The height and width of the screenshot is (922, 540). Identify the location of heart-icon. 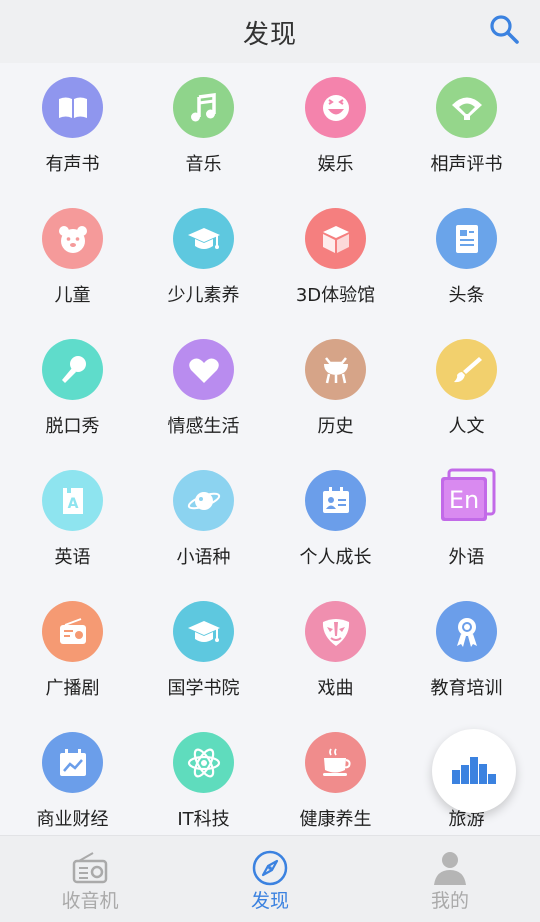
(203, 370).